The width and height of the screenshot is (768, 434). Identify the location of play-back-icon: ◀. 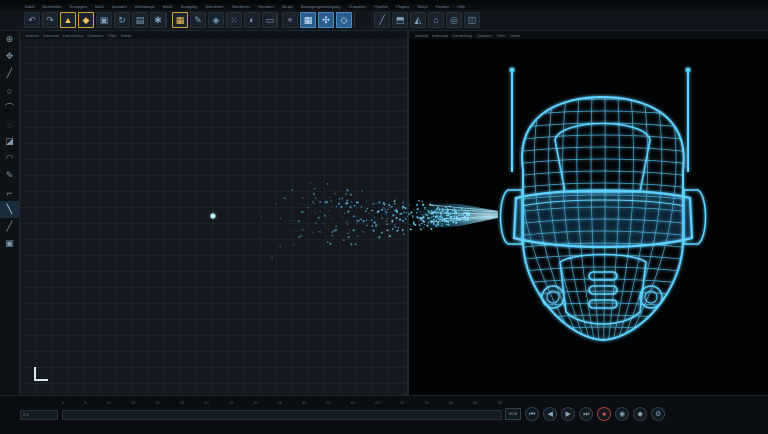
(550, 414).